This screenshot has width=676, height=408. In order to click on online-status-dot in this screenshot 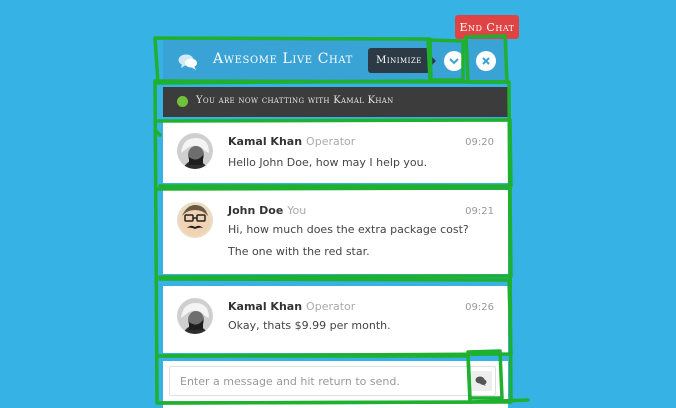, I will do `click(182, 101)`.